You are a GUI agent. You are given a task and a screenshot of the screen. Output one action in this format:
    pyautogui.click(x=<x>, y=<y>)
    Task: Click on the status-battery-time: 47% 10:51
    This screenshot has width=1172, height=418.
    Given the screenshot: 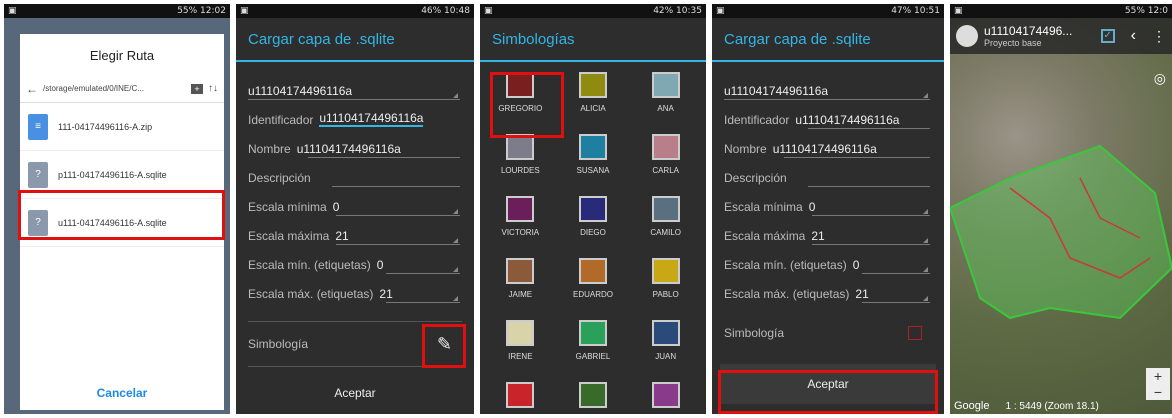 What is the action you would take?
    pyautogui.click(x=915, y=11)
    